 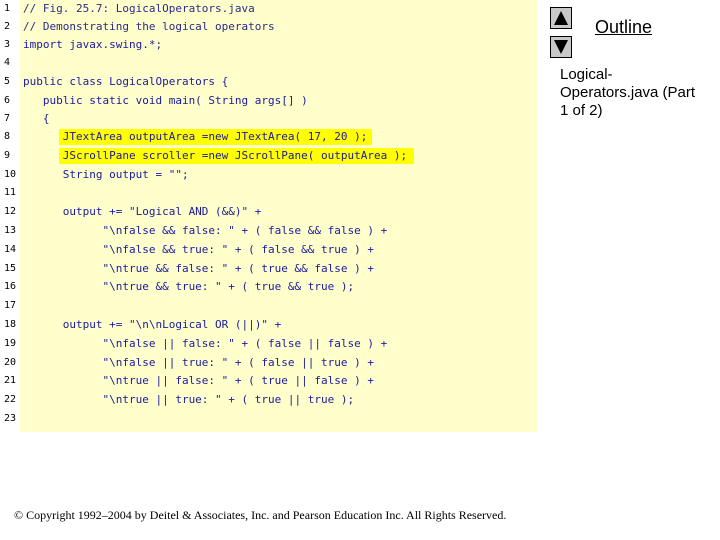 What do you see at coordinates (269, 175) in the screenshot?
I see `code-line: 10 String output = "";` at bounding box center [269, 175].